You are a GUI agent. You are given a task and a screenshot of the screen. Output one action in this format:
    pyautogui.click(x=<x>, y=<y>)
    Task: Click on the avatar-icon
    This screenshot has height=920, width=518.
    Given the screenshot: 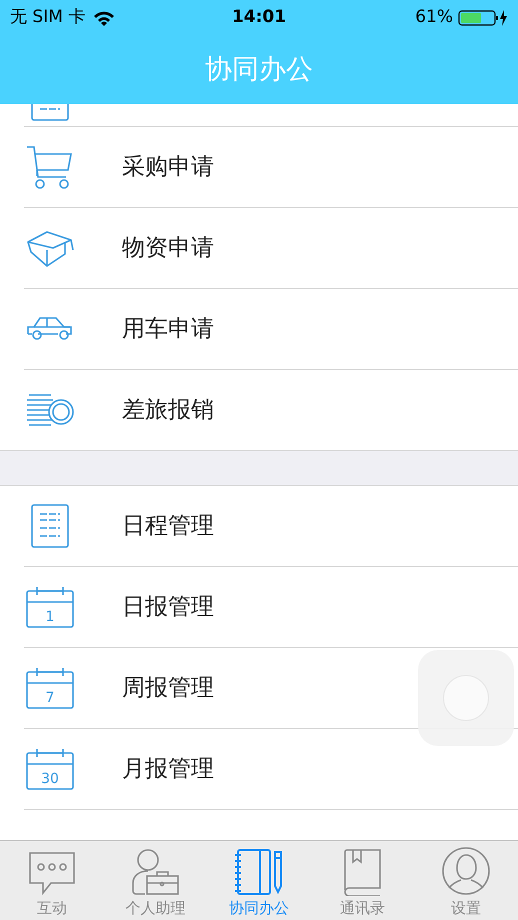 What is the action you would take?
    pyautogui.click(x=466, y=871)
    